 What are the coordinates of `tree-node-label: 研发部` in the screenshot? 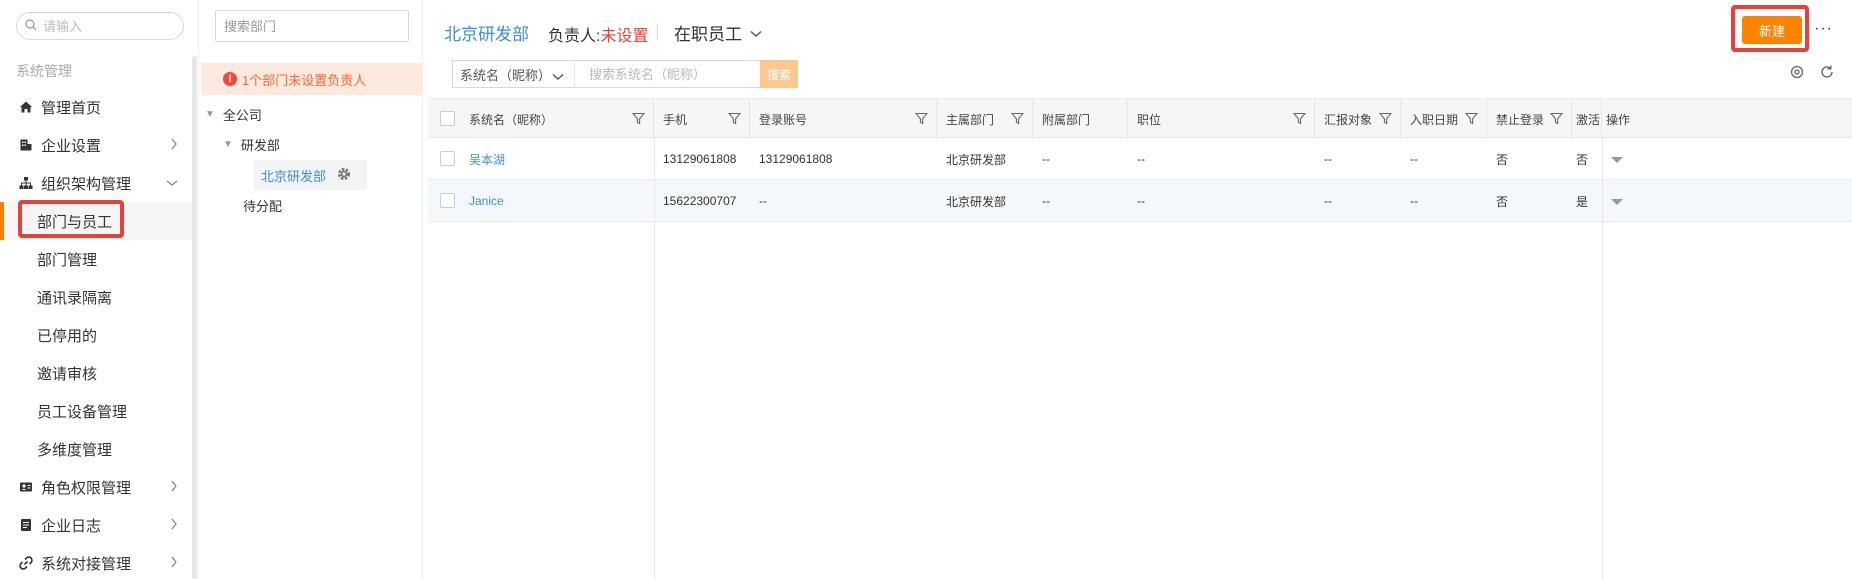 It's located at (260, 145).